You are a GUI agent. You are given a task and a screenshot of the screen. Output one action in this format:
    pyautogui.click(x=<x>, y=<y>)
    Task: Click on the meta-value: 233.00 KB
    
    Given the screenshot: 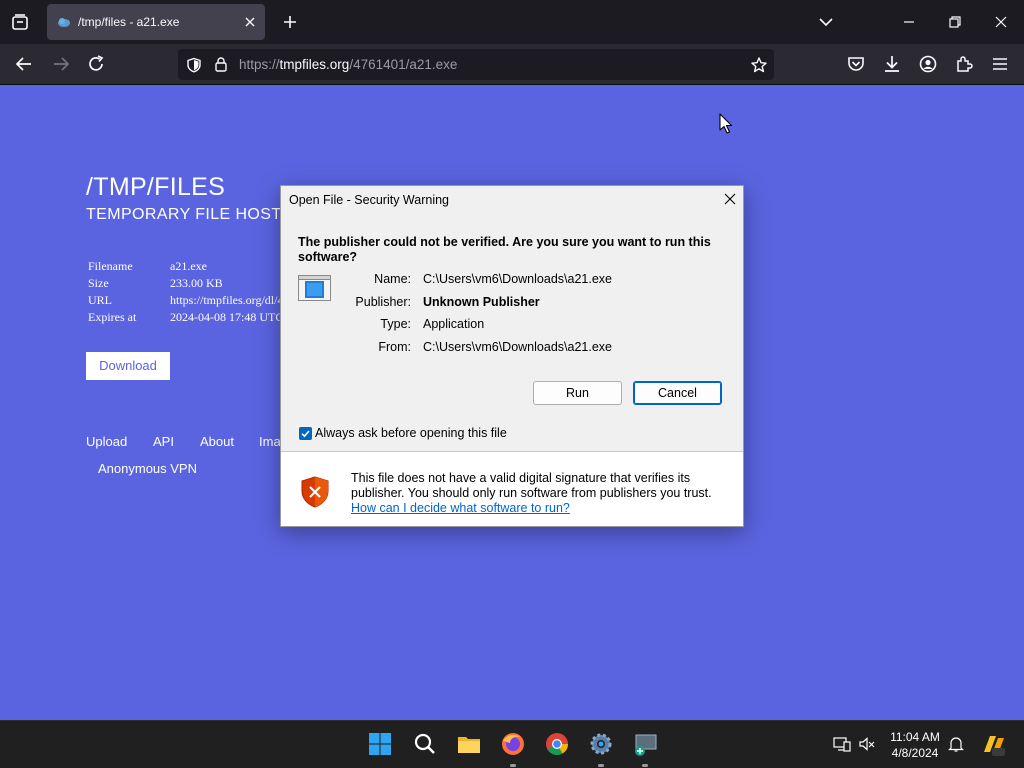 What is the action you would take?
    pyautogui.click(x=196, y=283)
    